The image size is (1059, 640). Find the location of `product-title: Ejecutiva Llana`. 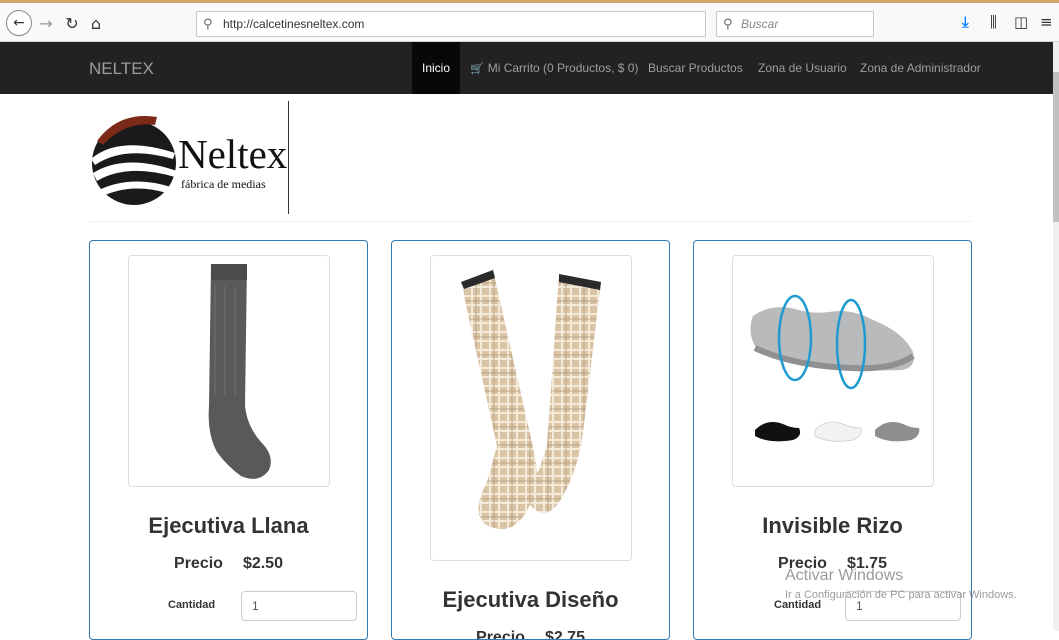

product-title: Ejecutiva Llana is located at coordinates (228, 526).